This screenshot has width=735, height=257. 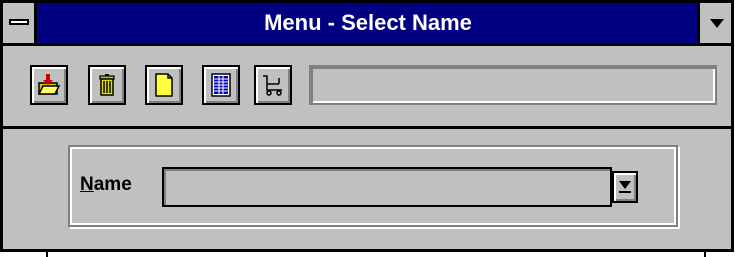 I want to click on delete-button, so click(x=107, y=85).